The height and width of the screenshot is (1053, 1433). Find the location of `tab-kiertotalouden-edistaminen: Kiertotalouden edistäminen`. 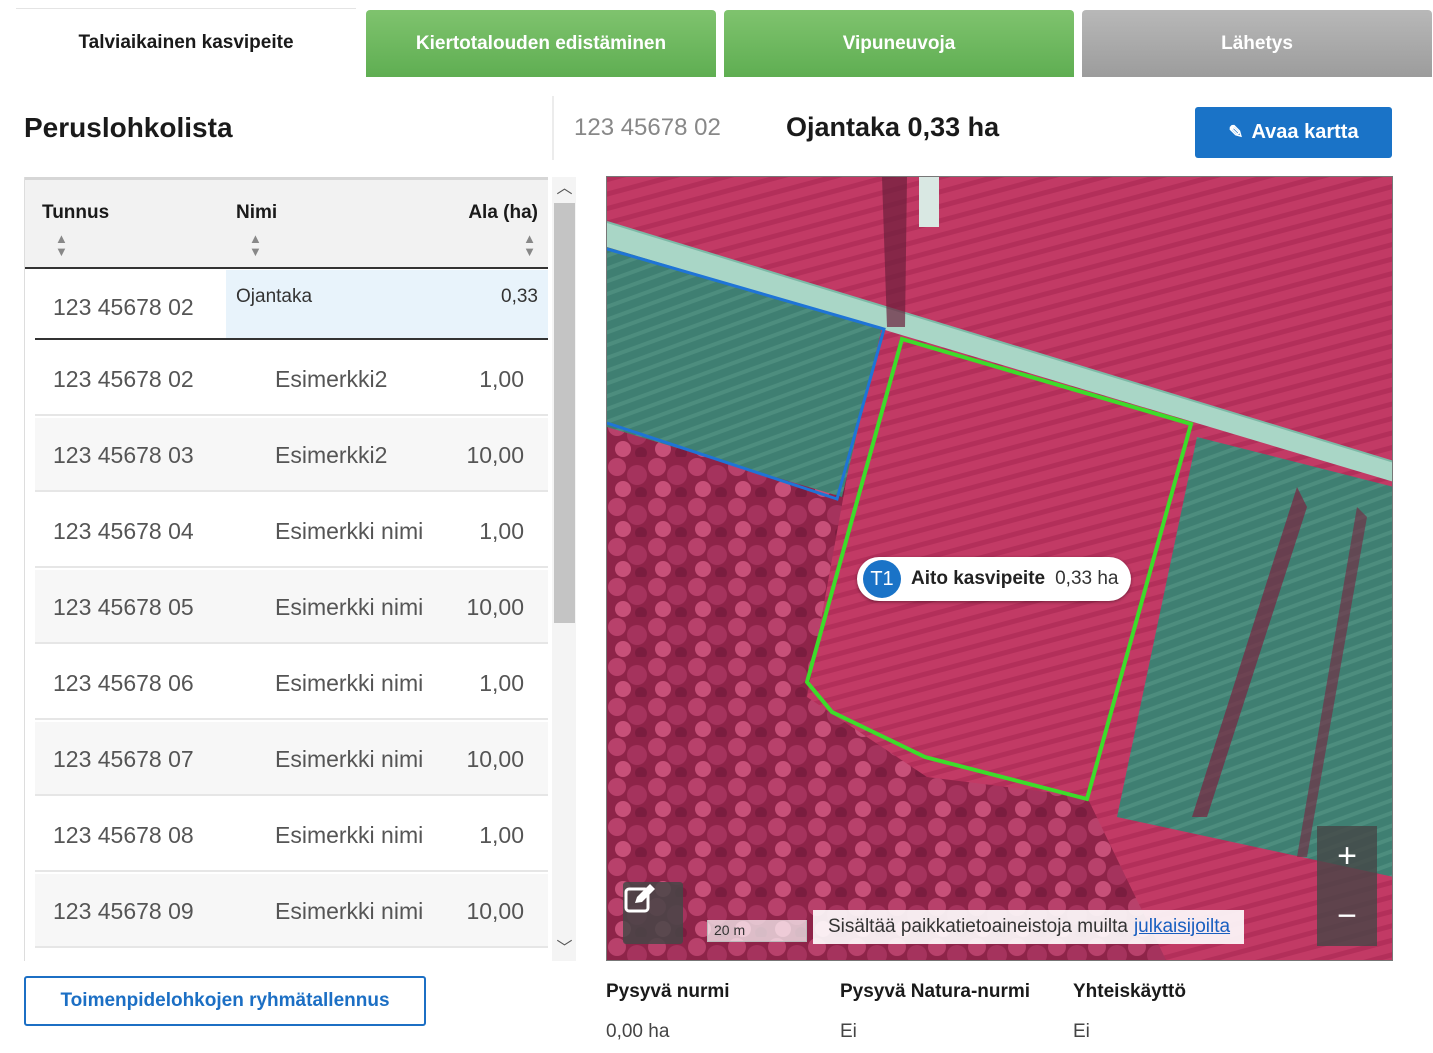

tab-kiertotalouden-edistaminen: Kiertotalouden edistäminen is located at coordinates (541, 43).